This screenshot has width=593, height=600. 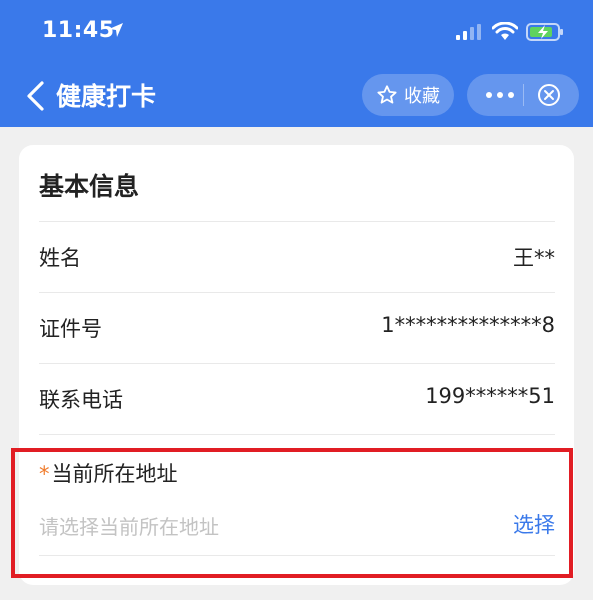 What do you see at coordinates (534, 258) in the screenshot?
I see `name-value: 王**` at bounding box center [534, 258].